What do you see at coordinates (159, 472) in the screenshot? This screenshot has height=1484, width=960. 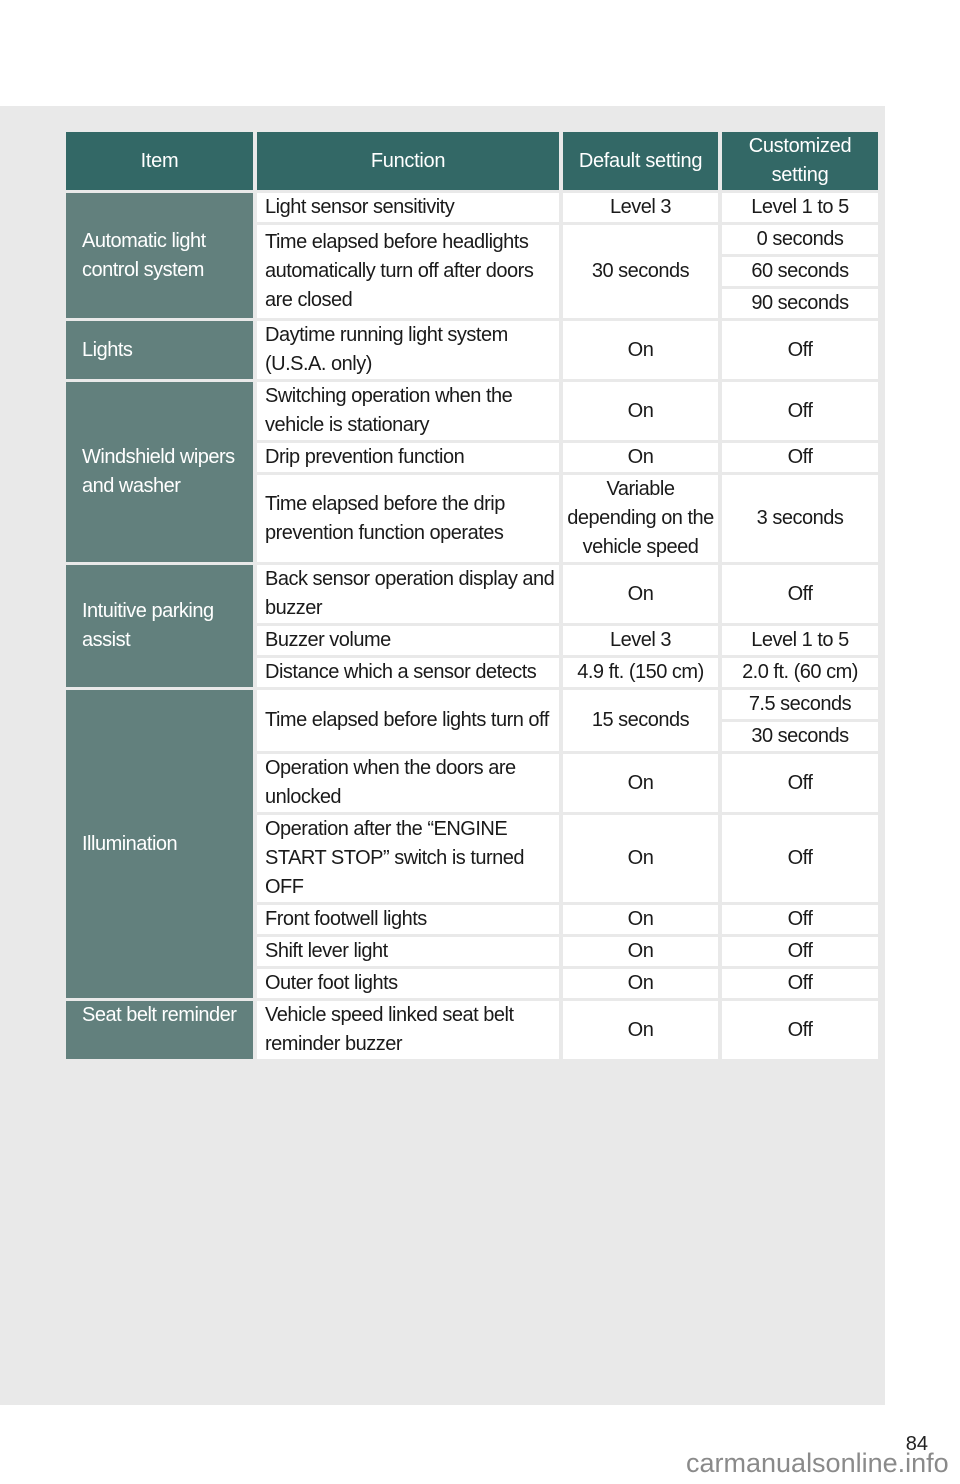 I see `item-cell: Windshield wipers and washer` at bounding box center [159, 472].